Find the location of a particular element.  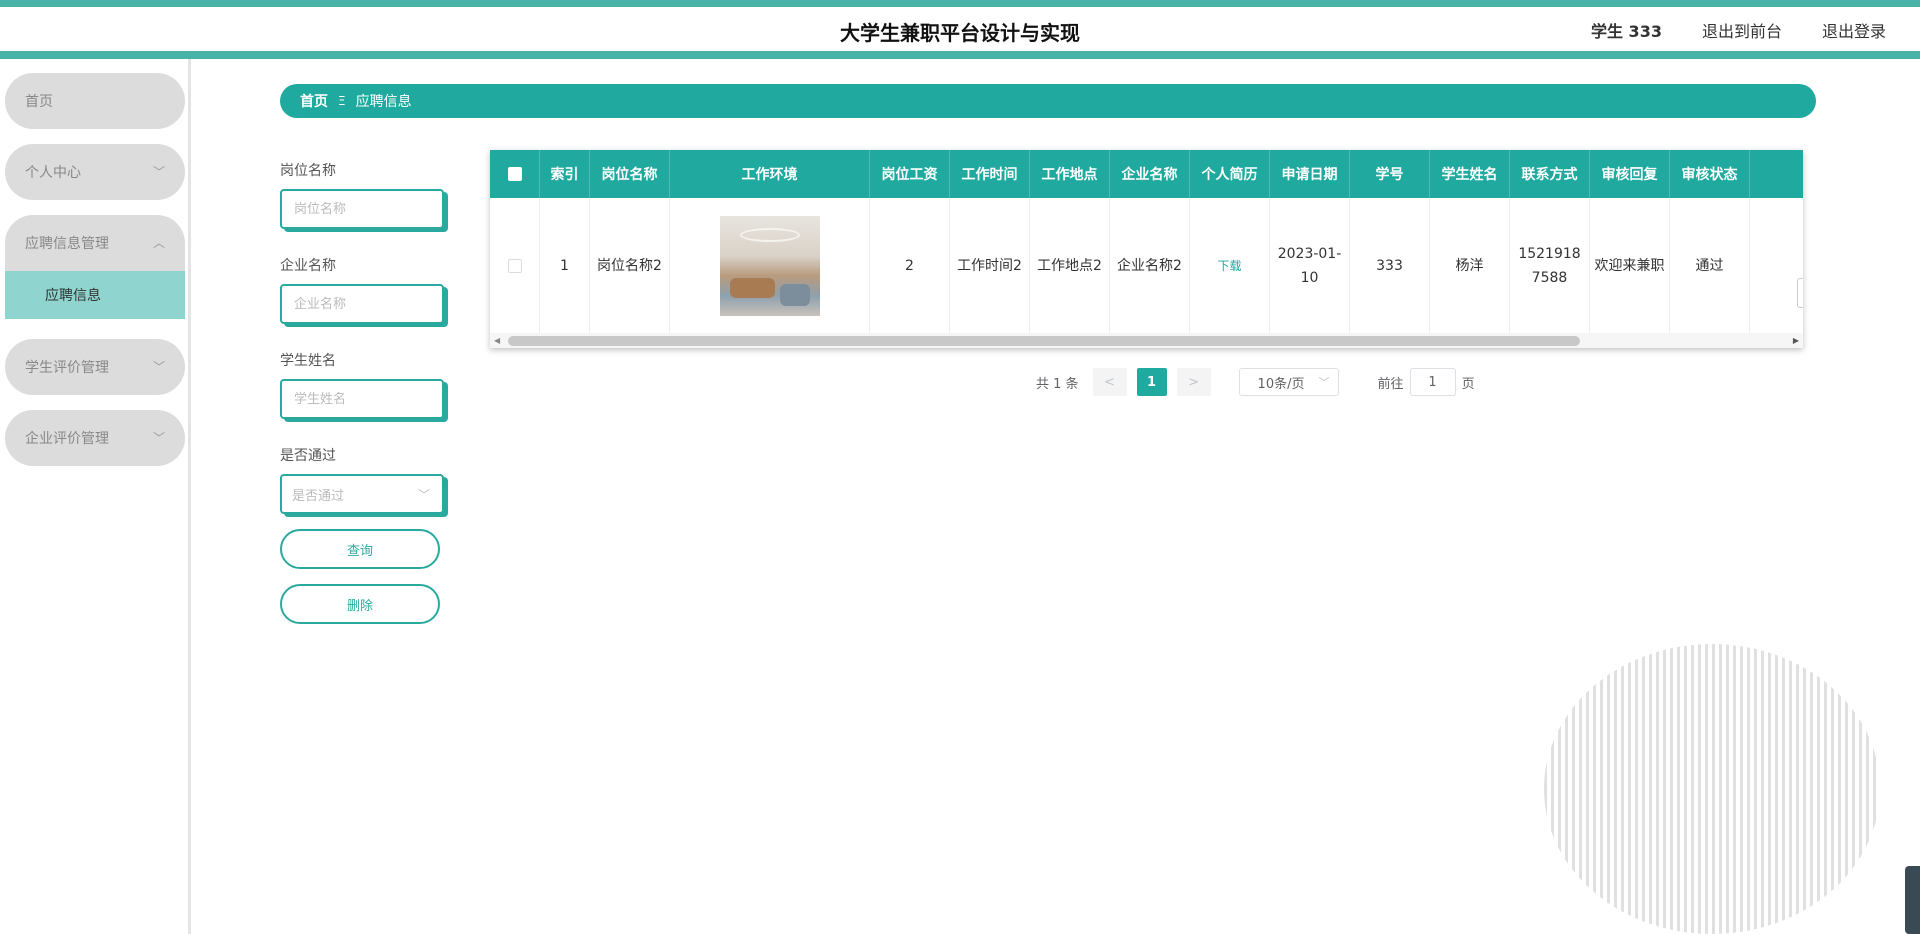

cell-work-time: 工作时间2 is located at coordinates (990, 265).